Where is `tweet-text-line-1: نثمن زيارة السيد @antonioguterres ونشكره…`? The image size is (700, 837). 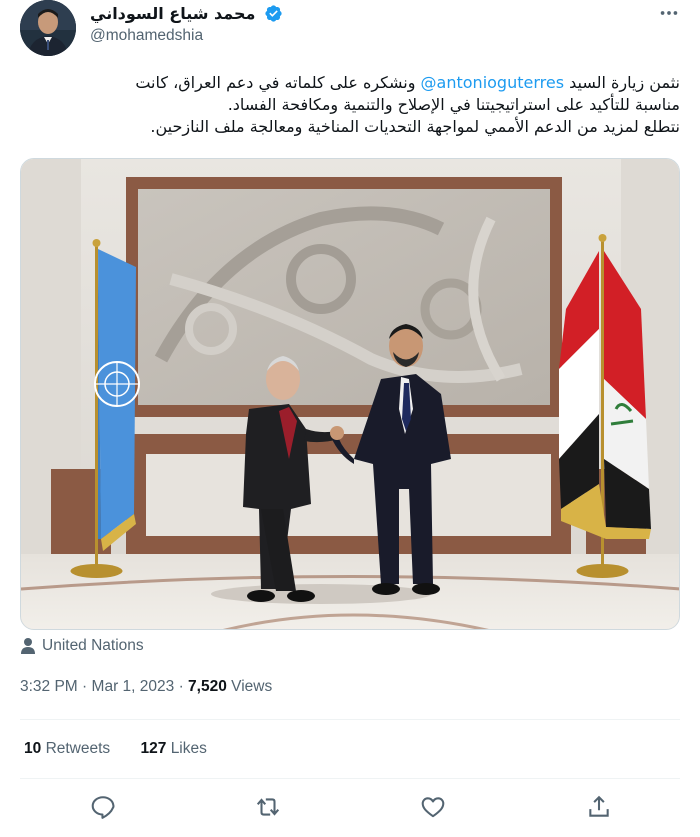 tweet-text-line-1: نثمن زيارة السيد @antonioguterres ونشكره… is located at coordinates (350, 83).